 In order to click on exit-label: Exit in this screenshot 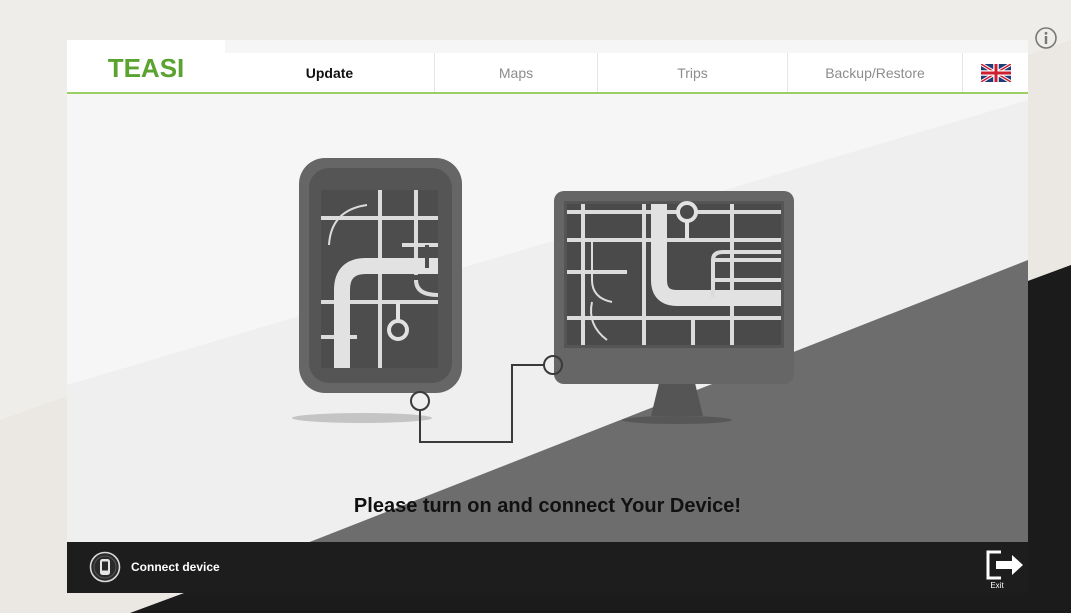, I will do `click(997, 585)`.